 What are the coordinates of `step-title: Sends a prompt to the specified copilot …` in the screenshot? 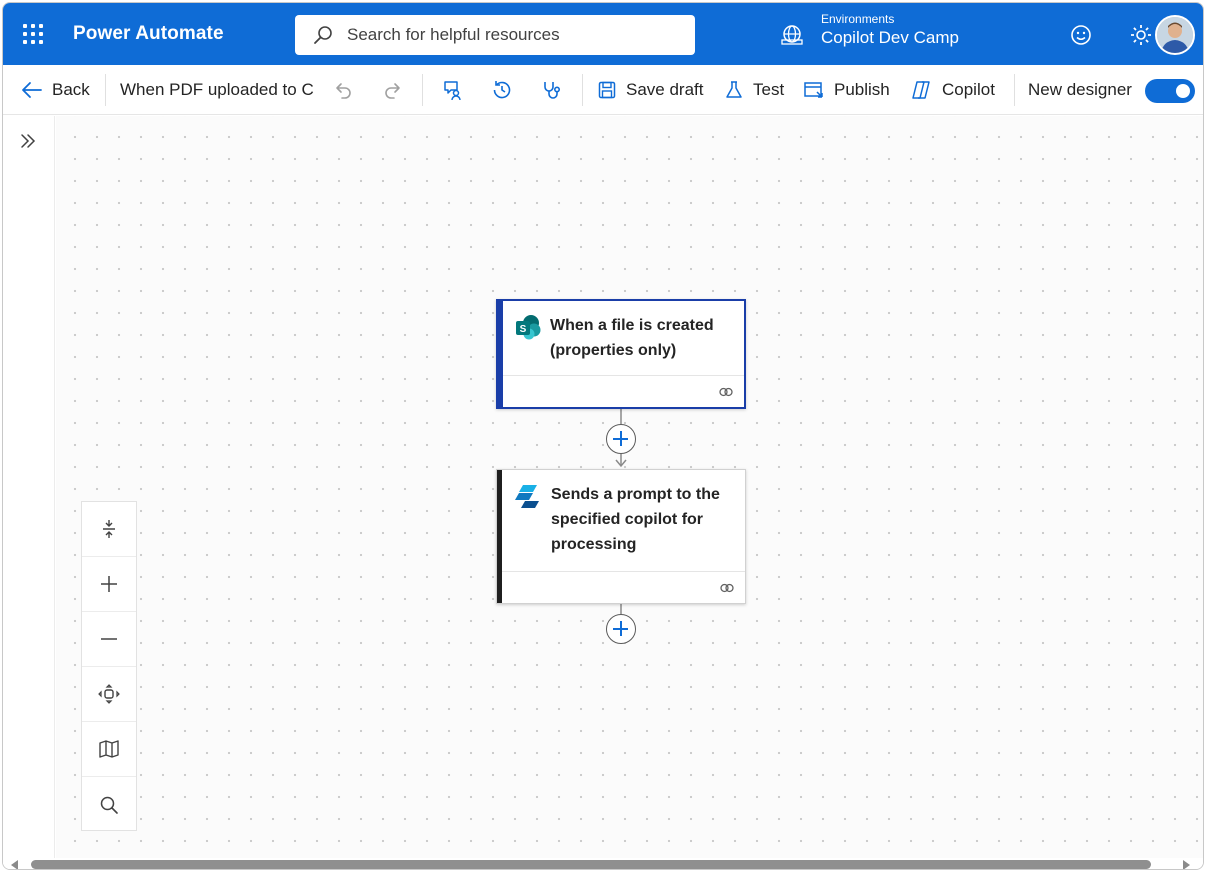 It's located at (635, 519).